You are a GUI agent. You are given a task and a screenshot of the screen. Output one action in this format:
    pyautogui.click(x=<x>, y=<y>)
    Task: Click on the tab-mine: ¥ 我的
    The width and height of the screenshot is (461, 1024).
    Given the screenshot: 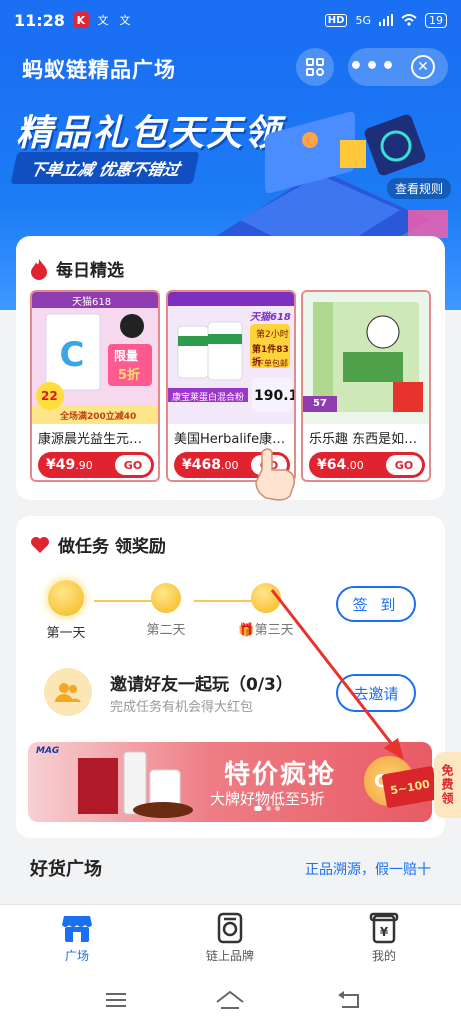 What is the action you would take?
    pyautogui.click(x=384, y=937)
    